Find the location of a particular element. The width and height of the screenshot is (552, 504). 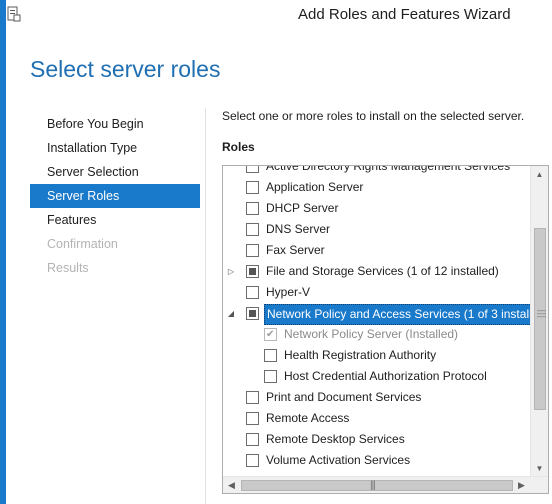

expand-arrow-icon: ▷ is located at coordinates (231, 271).